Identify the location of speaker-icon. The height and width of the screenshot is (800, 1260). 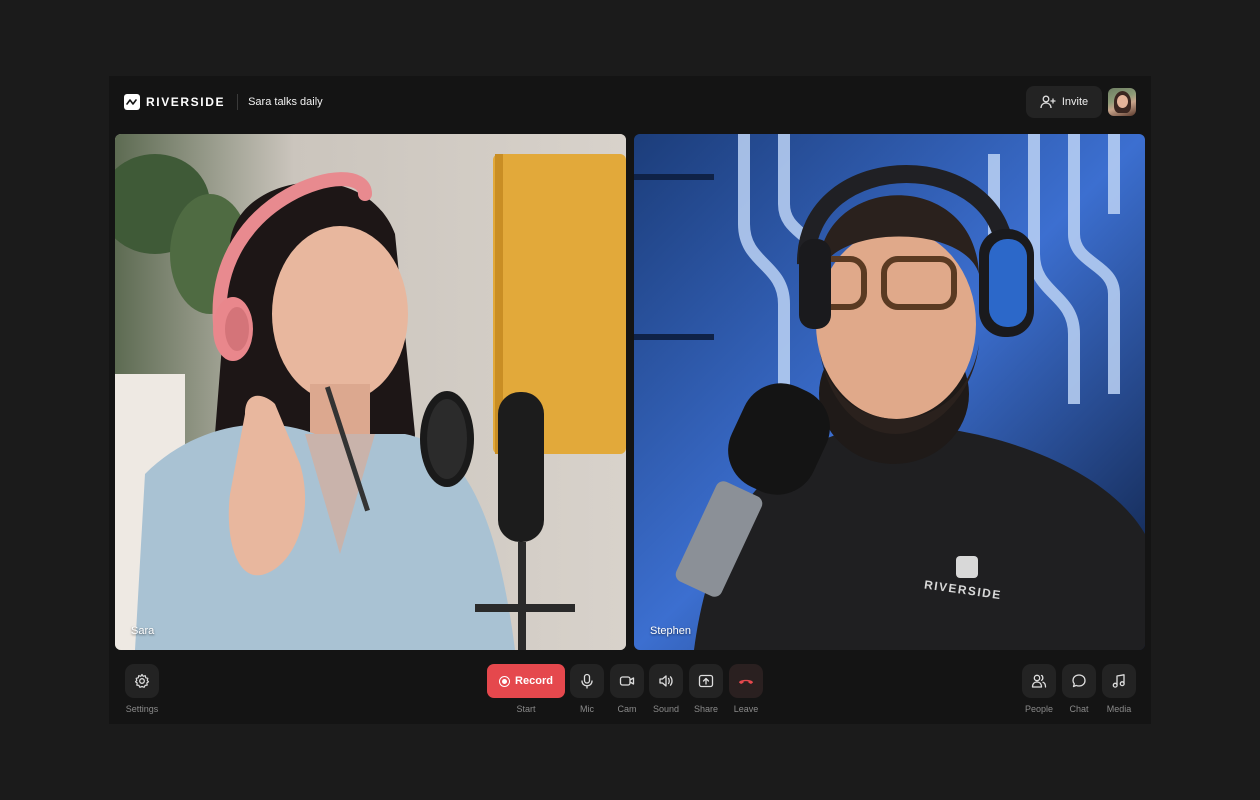
(666, 681).